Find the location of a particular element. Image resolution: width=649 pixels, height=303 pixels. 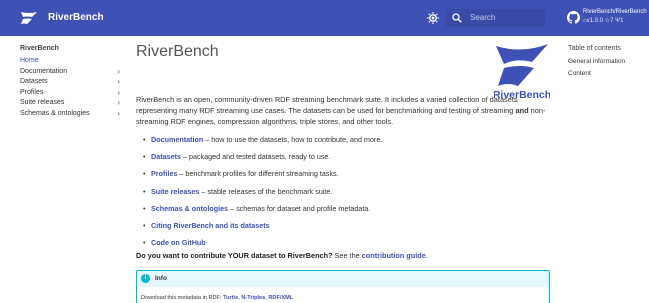

nav-item-profiles: Profiles › is located at coordinates (70, 93).